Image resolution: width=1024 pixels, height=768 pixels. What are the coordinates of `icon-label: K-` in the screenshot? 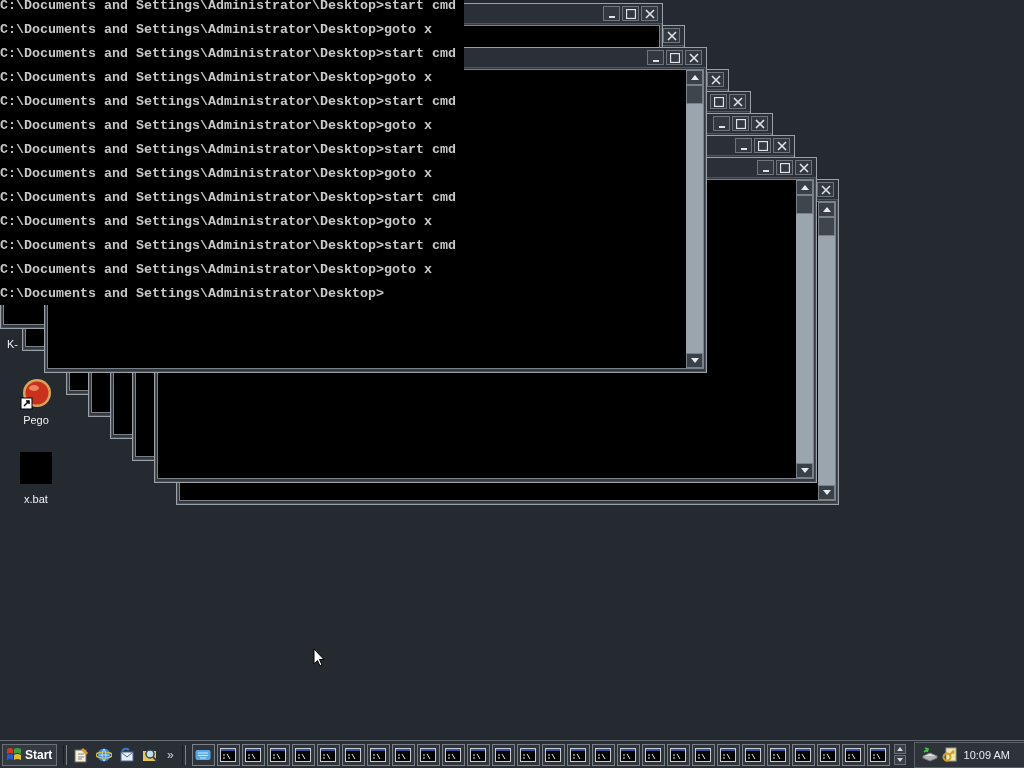 It's located at (12, 344).